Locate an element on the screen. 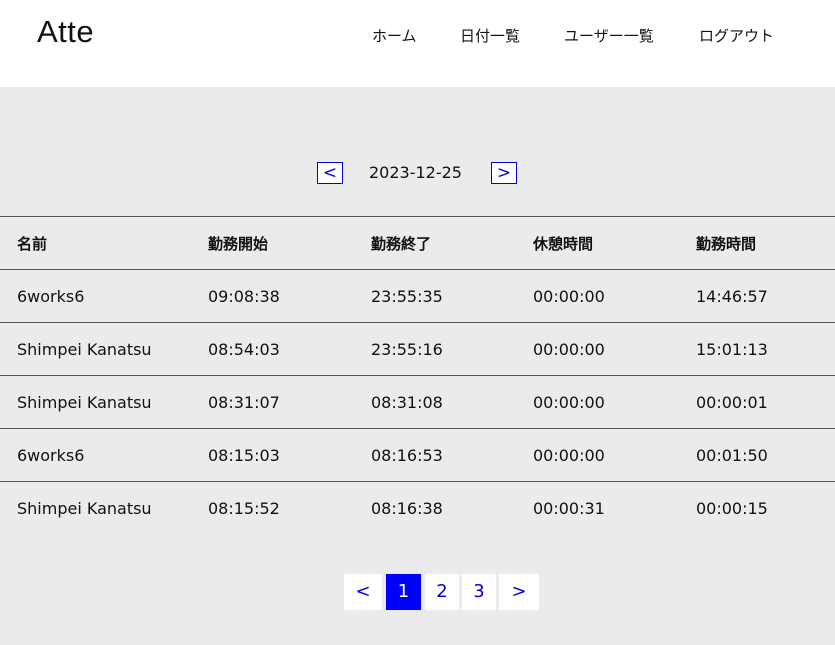  app-header: Atte ホーム 日付一覧 ユーザー一覧 ログアウト is located at coordinates (417, 43).